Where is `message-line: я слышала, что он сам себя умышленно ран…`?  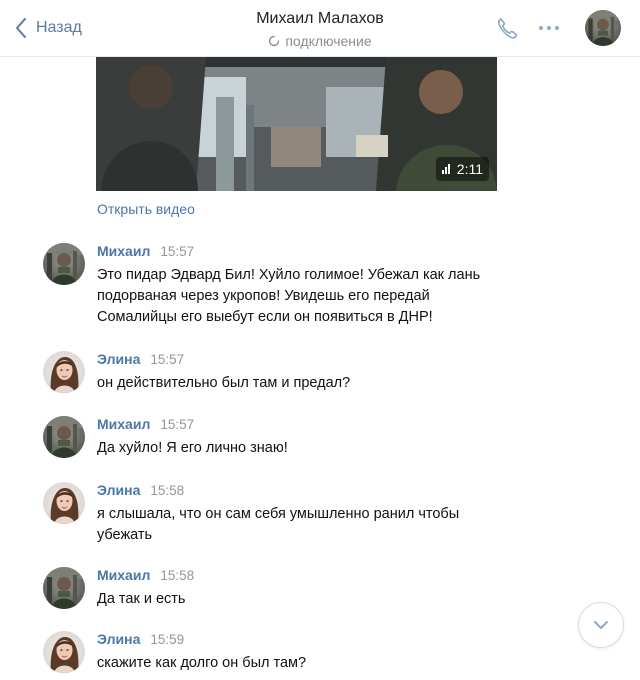
message-line: я слышала, что он сам себя умышленно ран… is located at coordinates (278, 514).